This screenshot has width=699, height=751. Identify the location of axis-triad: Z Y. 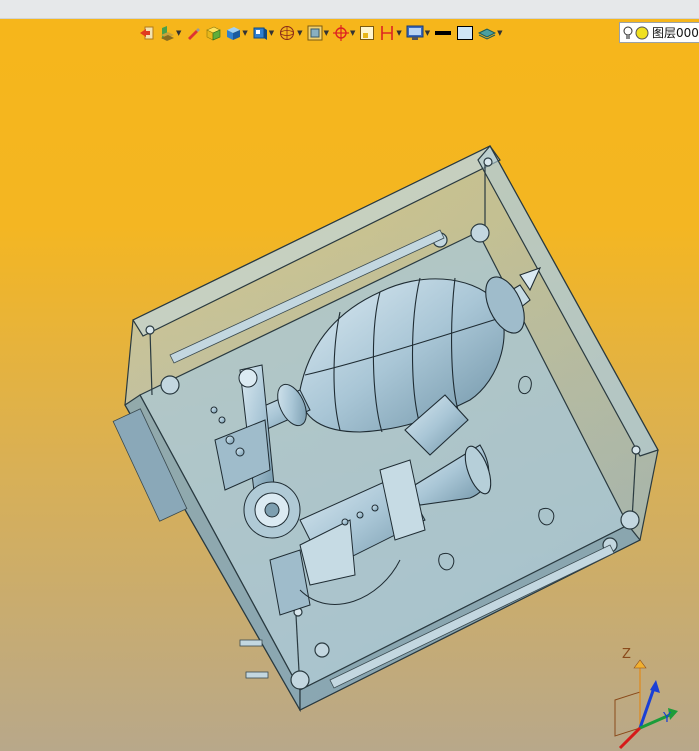
(646, 698).